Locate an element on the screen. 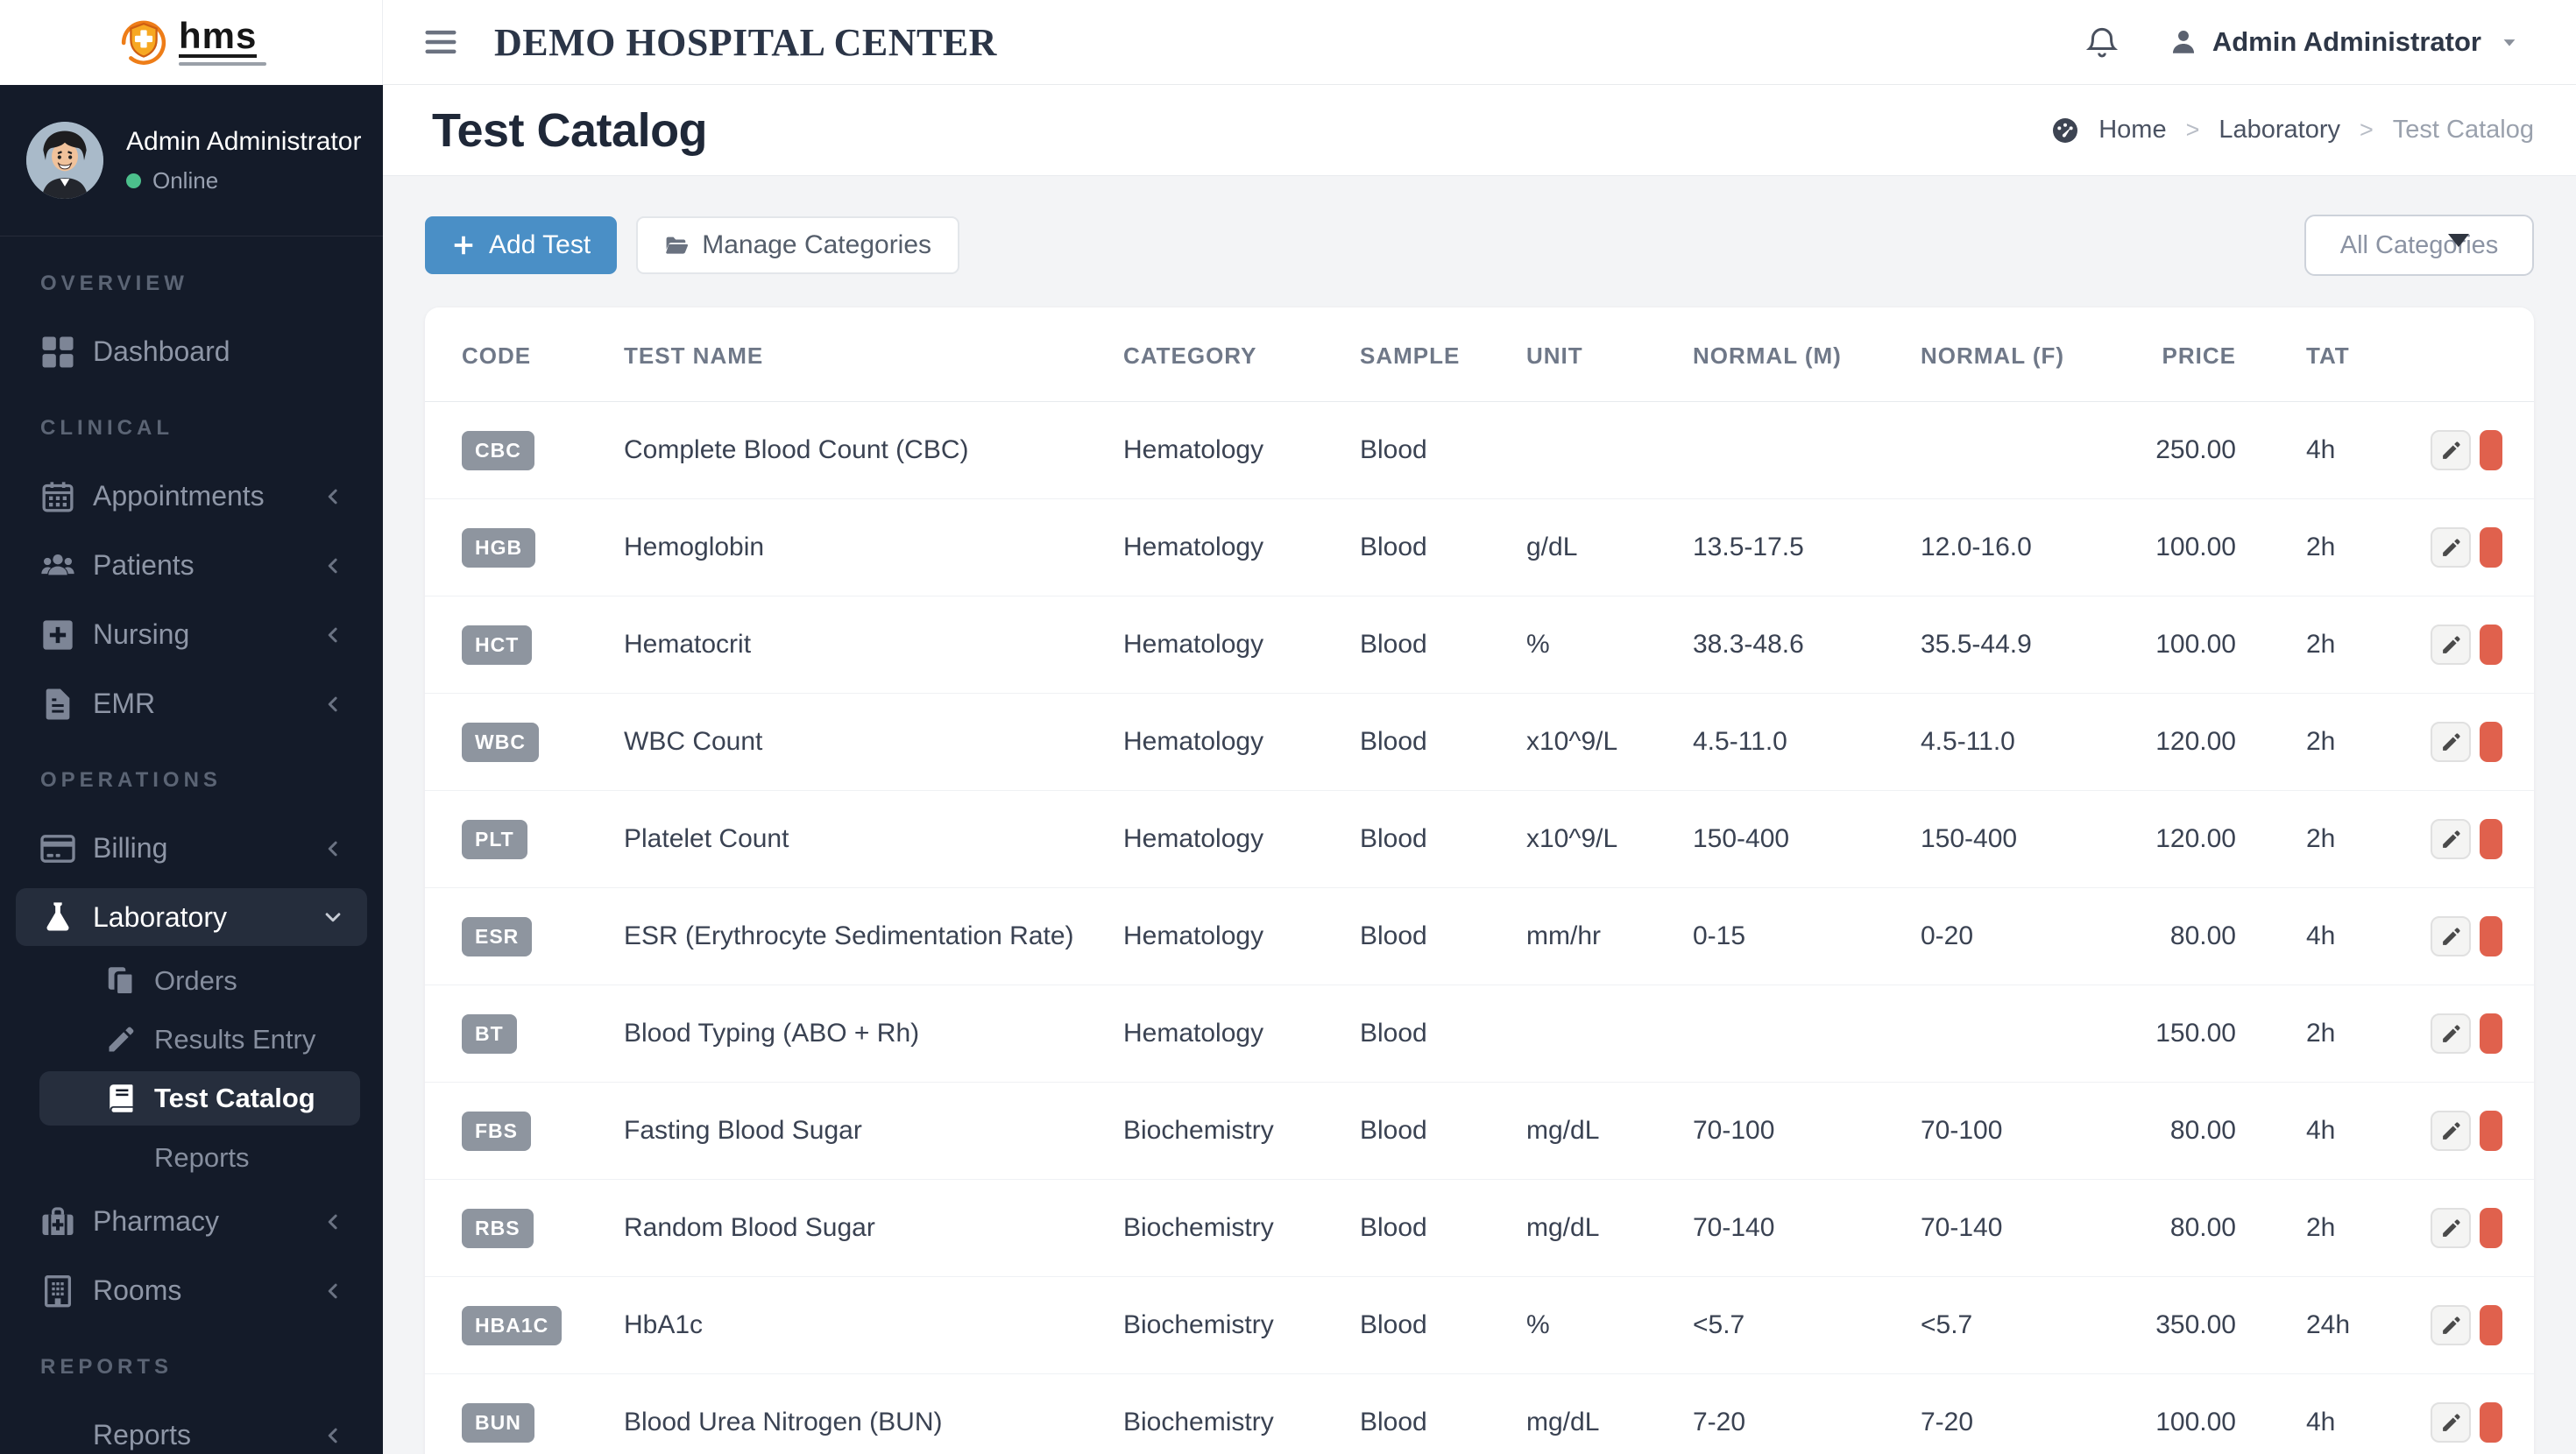 Image resolution: width=2576 pixels, height=1454 pixels. logo-text-block: hms is located at coordinates (222, 42).